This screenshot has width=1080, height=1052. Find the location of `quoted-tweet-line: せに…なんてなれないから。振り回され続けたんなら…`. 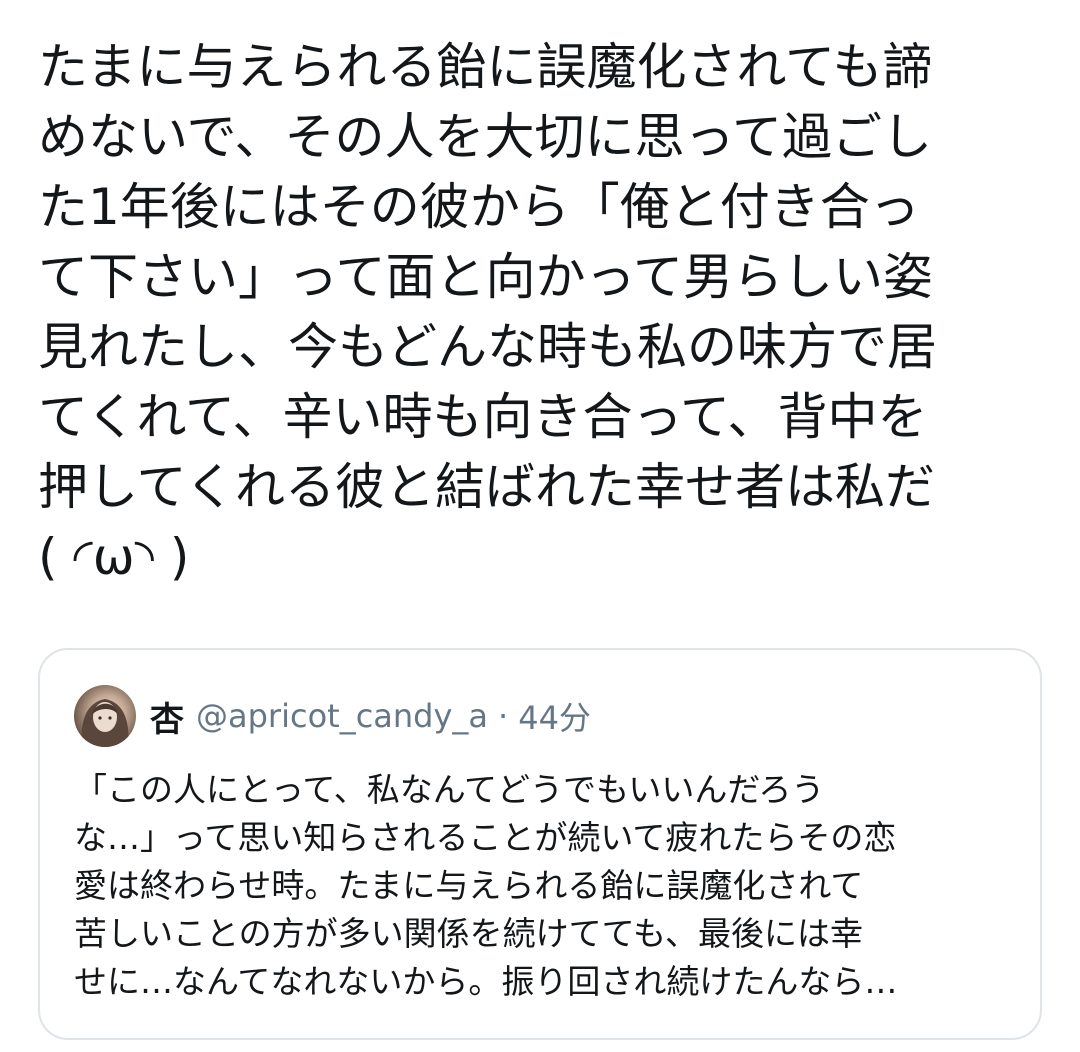

quoted-tweet-line: せに…なんてなれないから。振り回され続けたんなら… is located at coordinates (486, 981).